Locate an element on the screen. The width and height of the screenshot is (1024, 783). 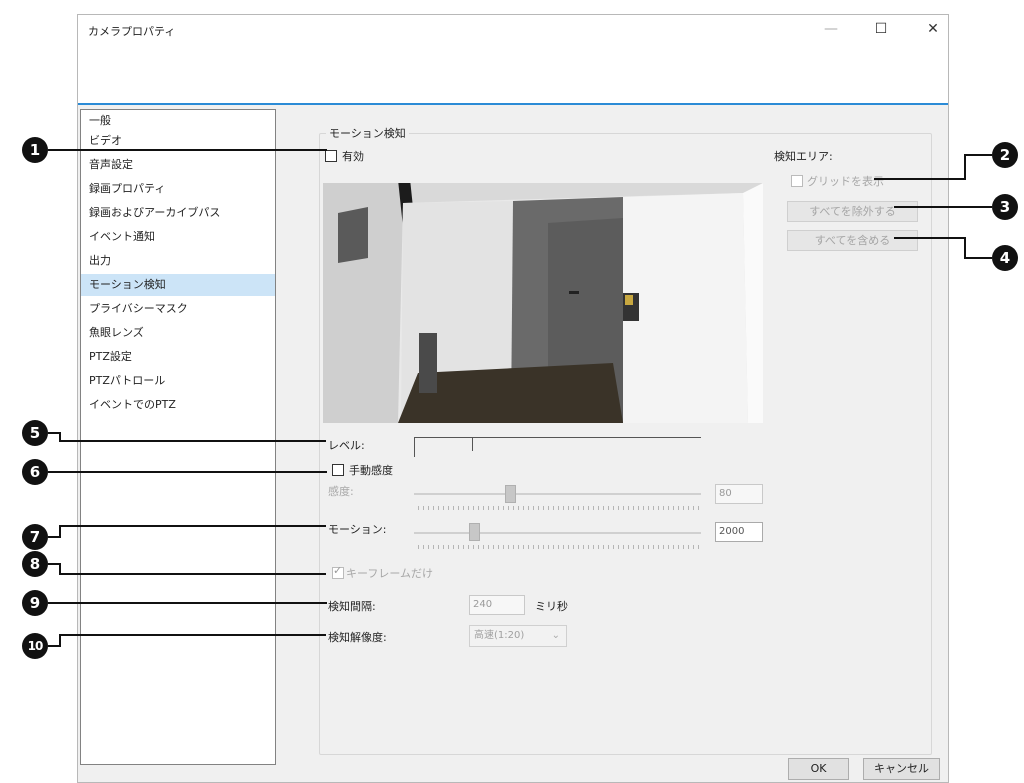
manual-sensitivity-label: 手動感度 is located at coordinates (371, 470).